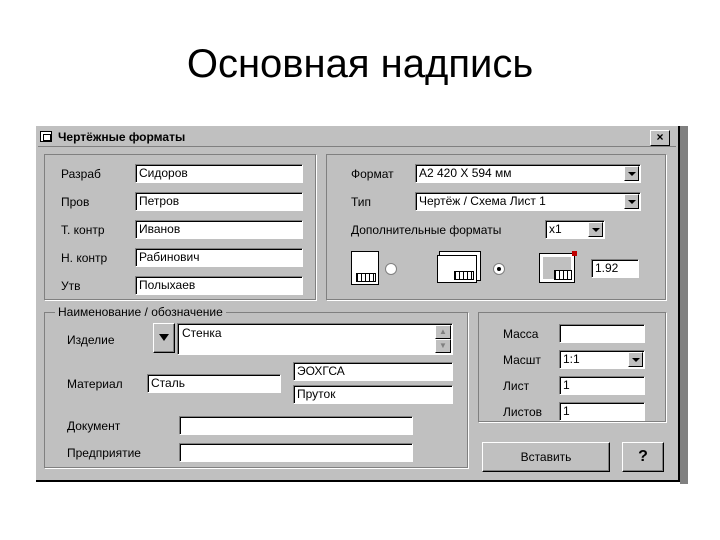  Describe the element at coordinates (426, 230) in the screenshot. I see `extra-formats-label: Дополнительные форматы` at that location.